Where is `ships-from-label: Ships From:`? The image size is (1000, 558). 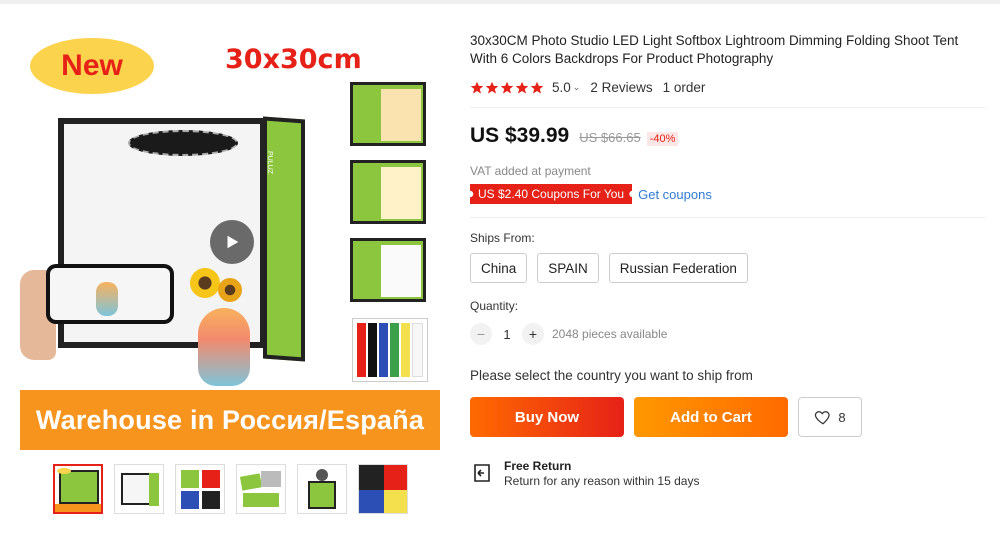 ships-from-label: Ships From: is located at coordinates (502, 238).